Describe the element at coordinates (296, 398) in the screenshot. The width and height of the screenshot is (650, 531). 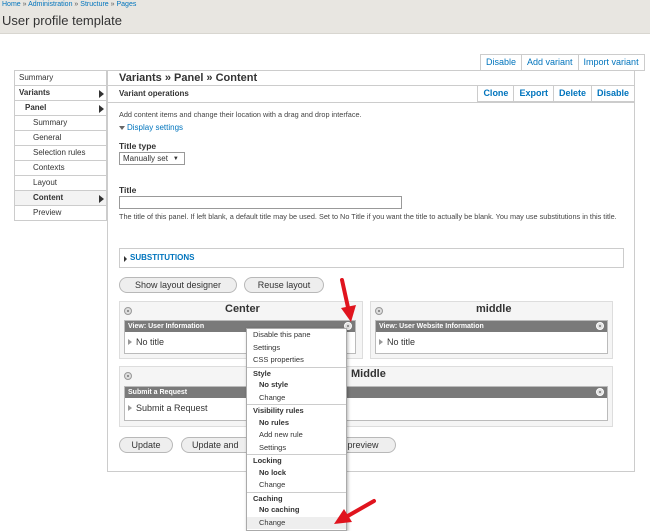
I see `menu-item-style-change: Change` at that location.